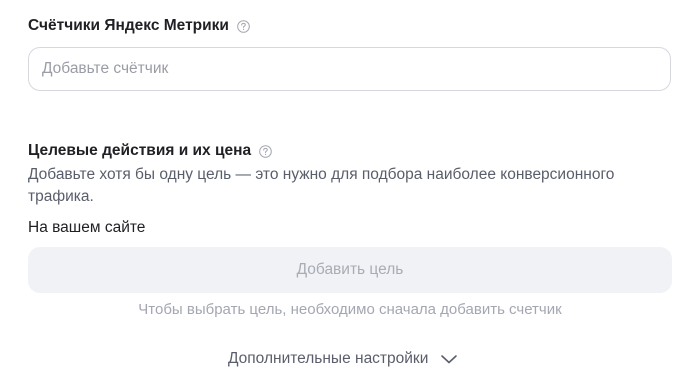 This screenshot has width=699, height=388. I want to click on more-settings-toggle: Дополнительные настройки, so click(343, 359).